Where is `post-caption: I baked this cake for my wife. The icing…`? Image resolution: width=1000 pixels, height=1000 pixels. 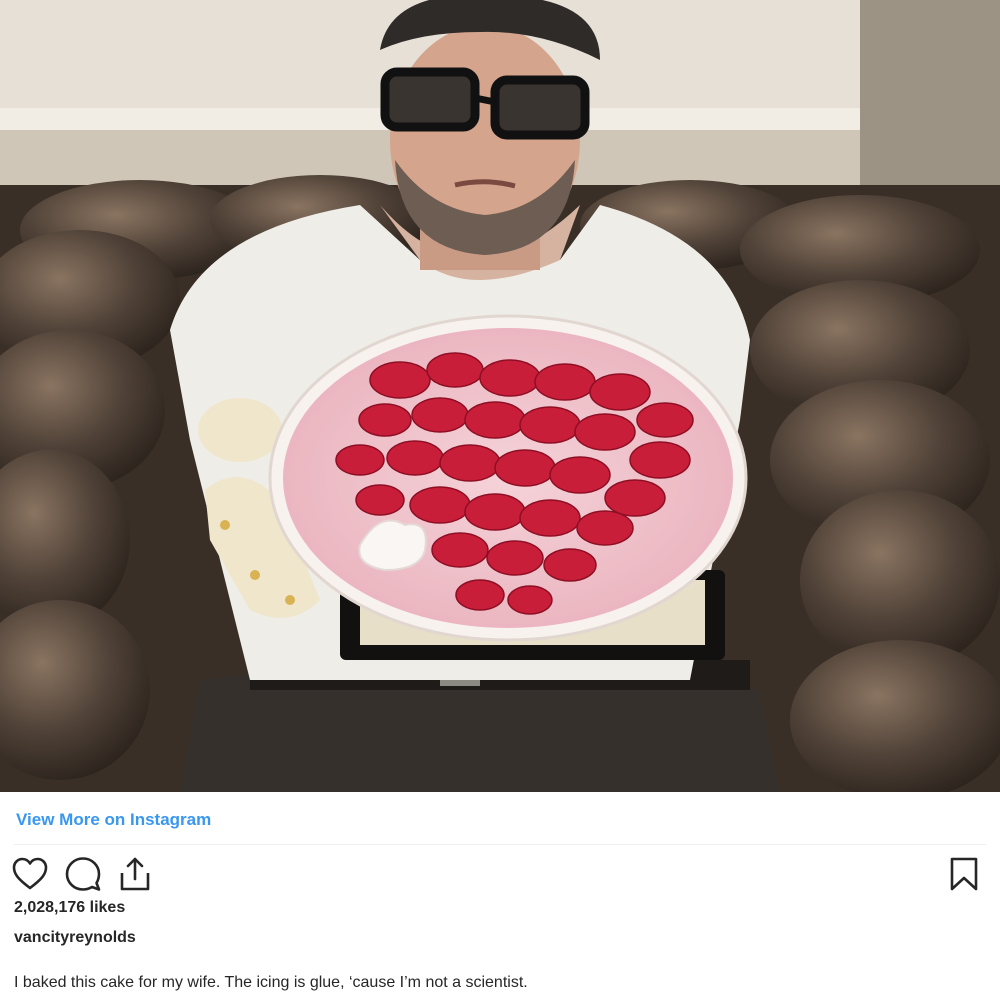
post-caption: I baked this cake for my wife. The icing… is located at coordinates (271, 982).